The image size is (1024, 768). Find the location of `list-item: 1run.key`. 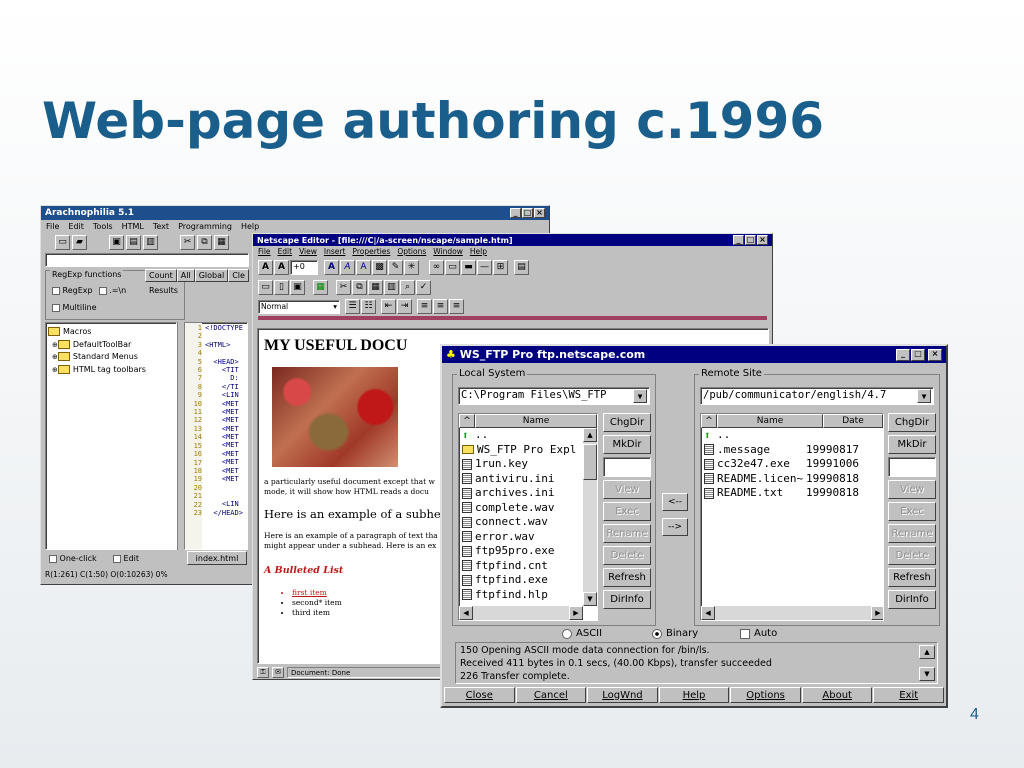

list-item: 1run.key is located at coordinates (529, 464).